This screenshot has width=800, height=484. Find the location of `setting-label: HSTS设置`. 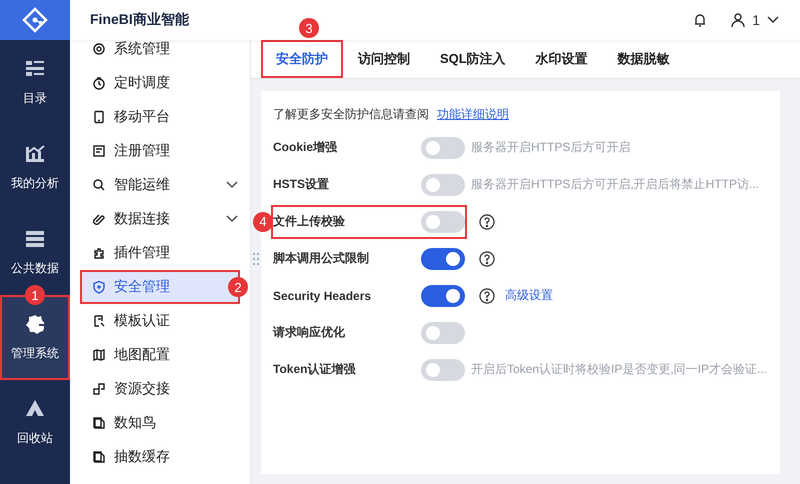

setting-label: HSTS设置 is located at coordinates (301, 184).